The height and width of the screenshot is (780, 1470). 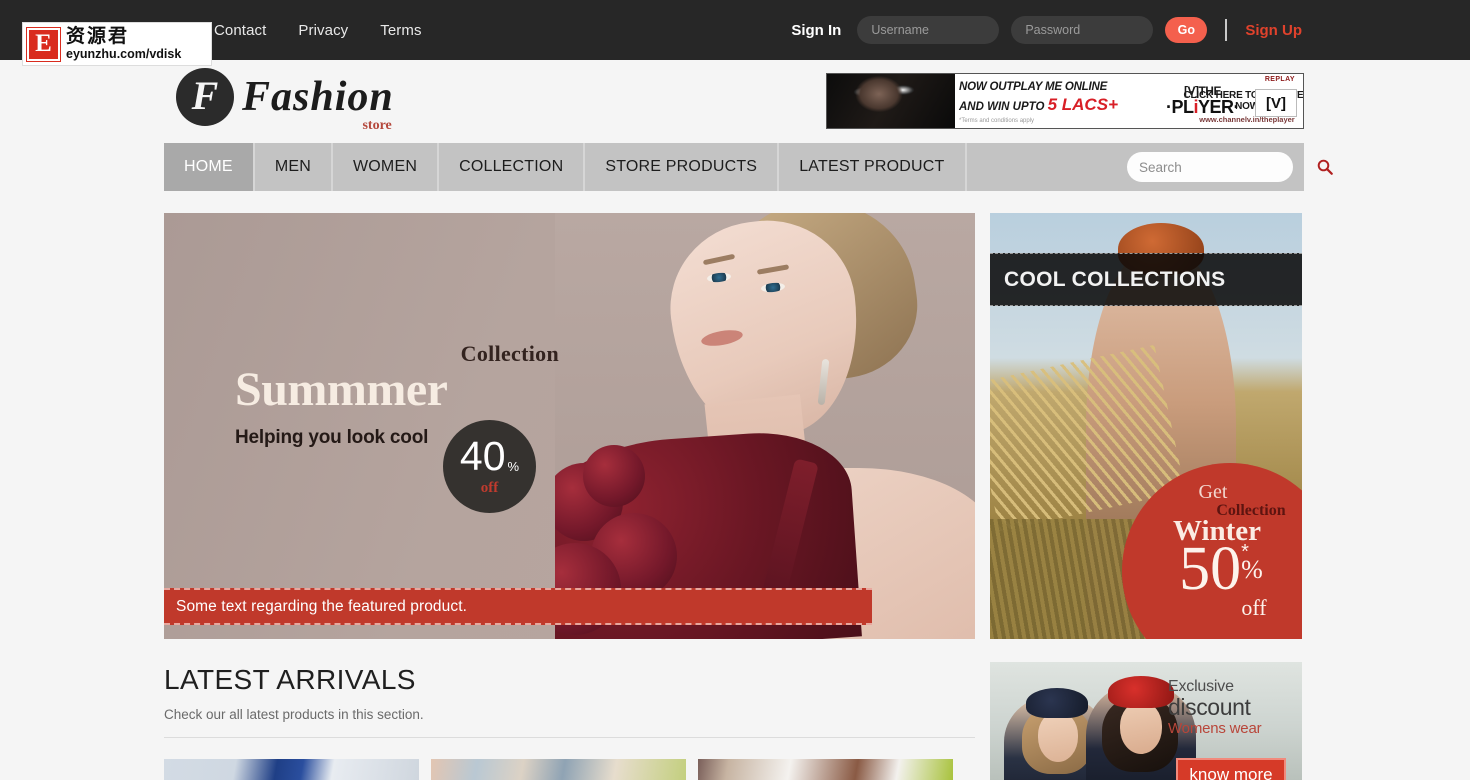 I want to click on search-input, so click(x=1227, y=167).